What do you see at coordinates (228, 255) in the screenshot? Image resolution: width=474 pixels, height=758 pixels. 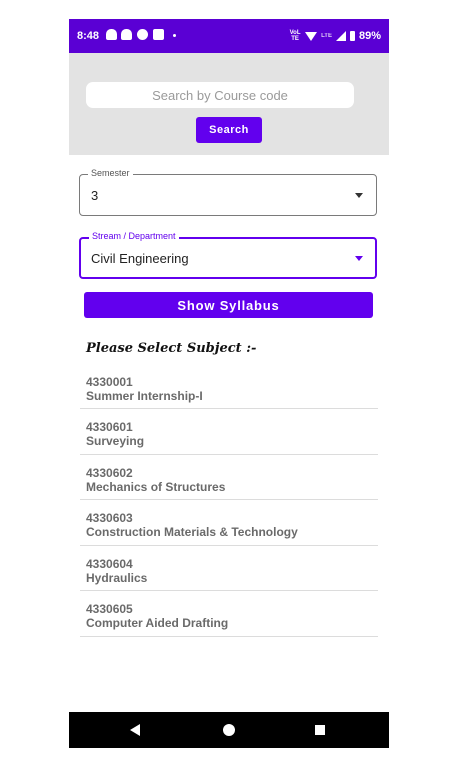 I see `stream-dropdown: Stream / Department Civil Engineering` at bounding box center [228, 255].